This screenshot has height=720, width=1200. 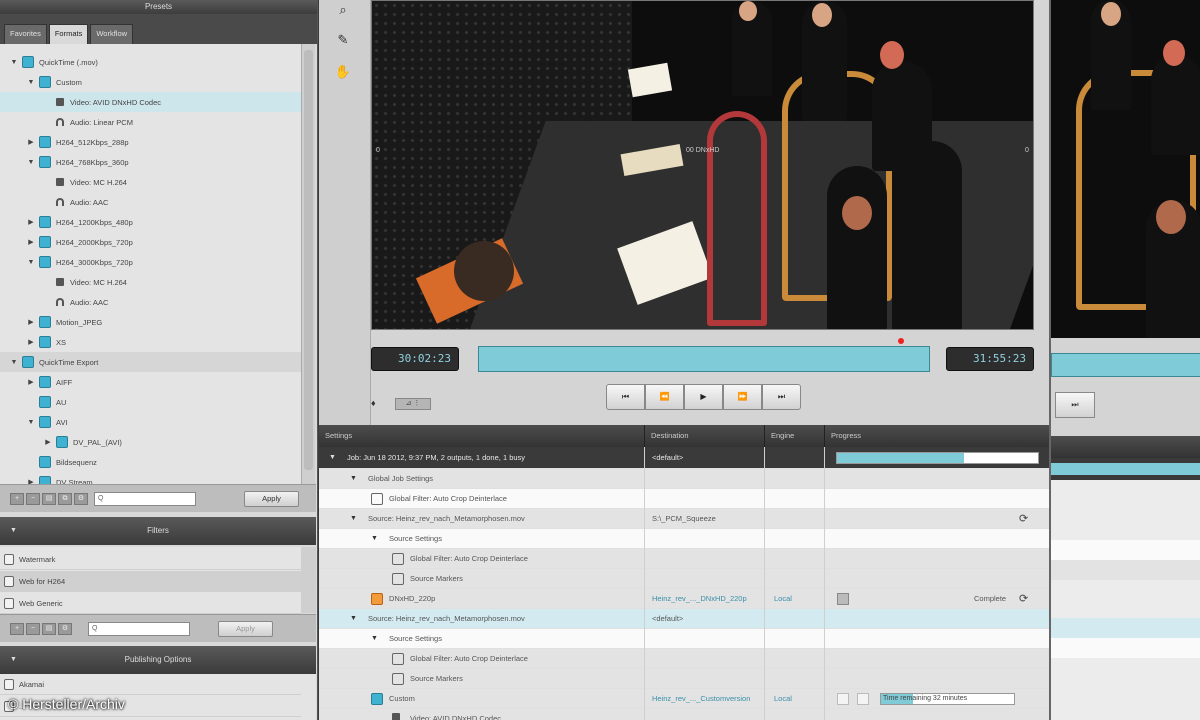 What do you see at coordinates (684, 714) in the screenshot?
I see `job-row: Video: AVID DNxHD Codec` at bounding box center [684, 714].